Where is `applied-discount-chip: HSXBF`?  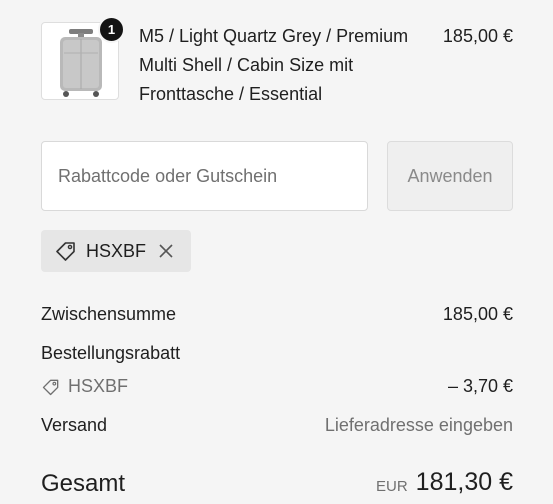
applied-discount-chip: HSXBF is located at coordinates (116, 251).